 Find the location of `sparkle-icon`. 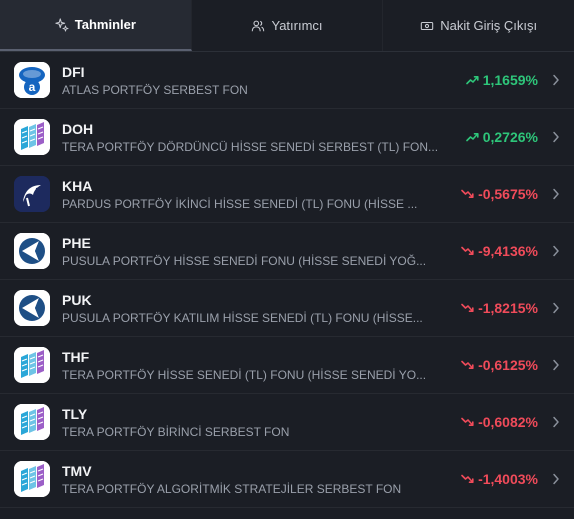

sparkle-icon is located at coordinates (62, 24).